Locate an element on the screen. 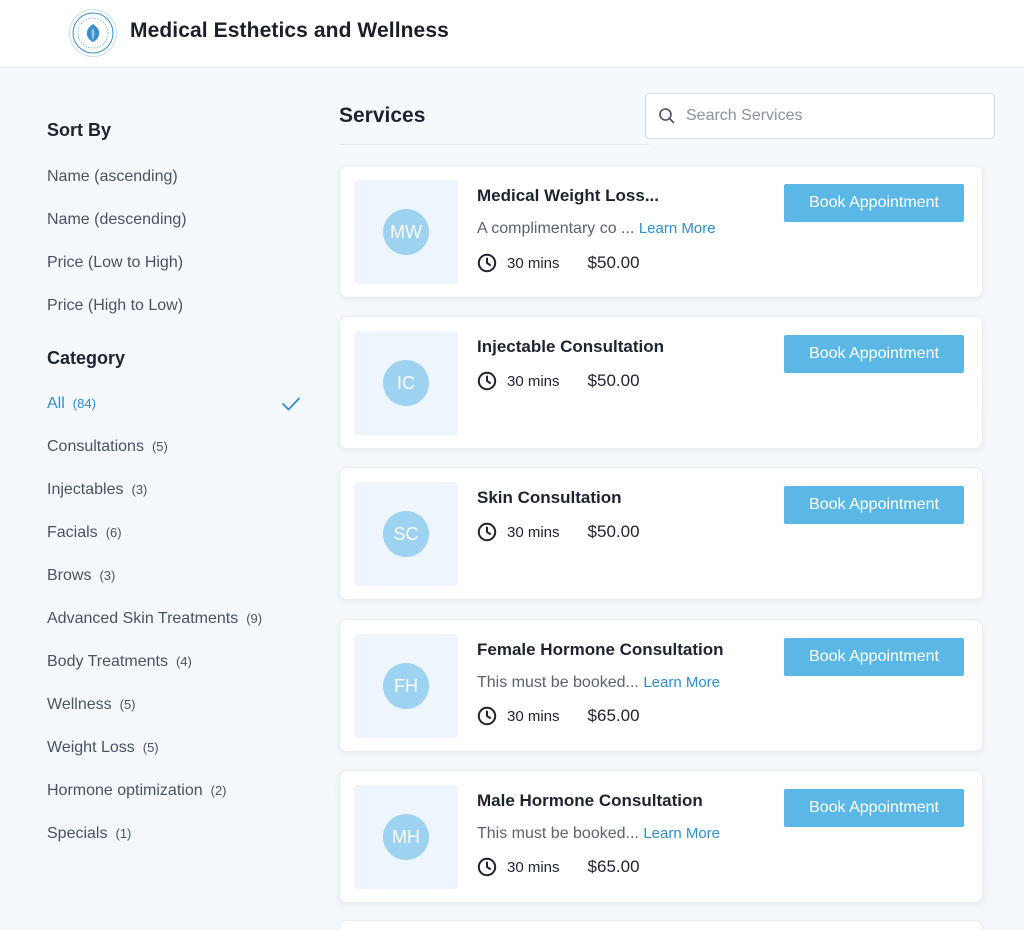  top-header: Medical Esthetics and Wellness is located at coordinates (512, 34).